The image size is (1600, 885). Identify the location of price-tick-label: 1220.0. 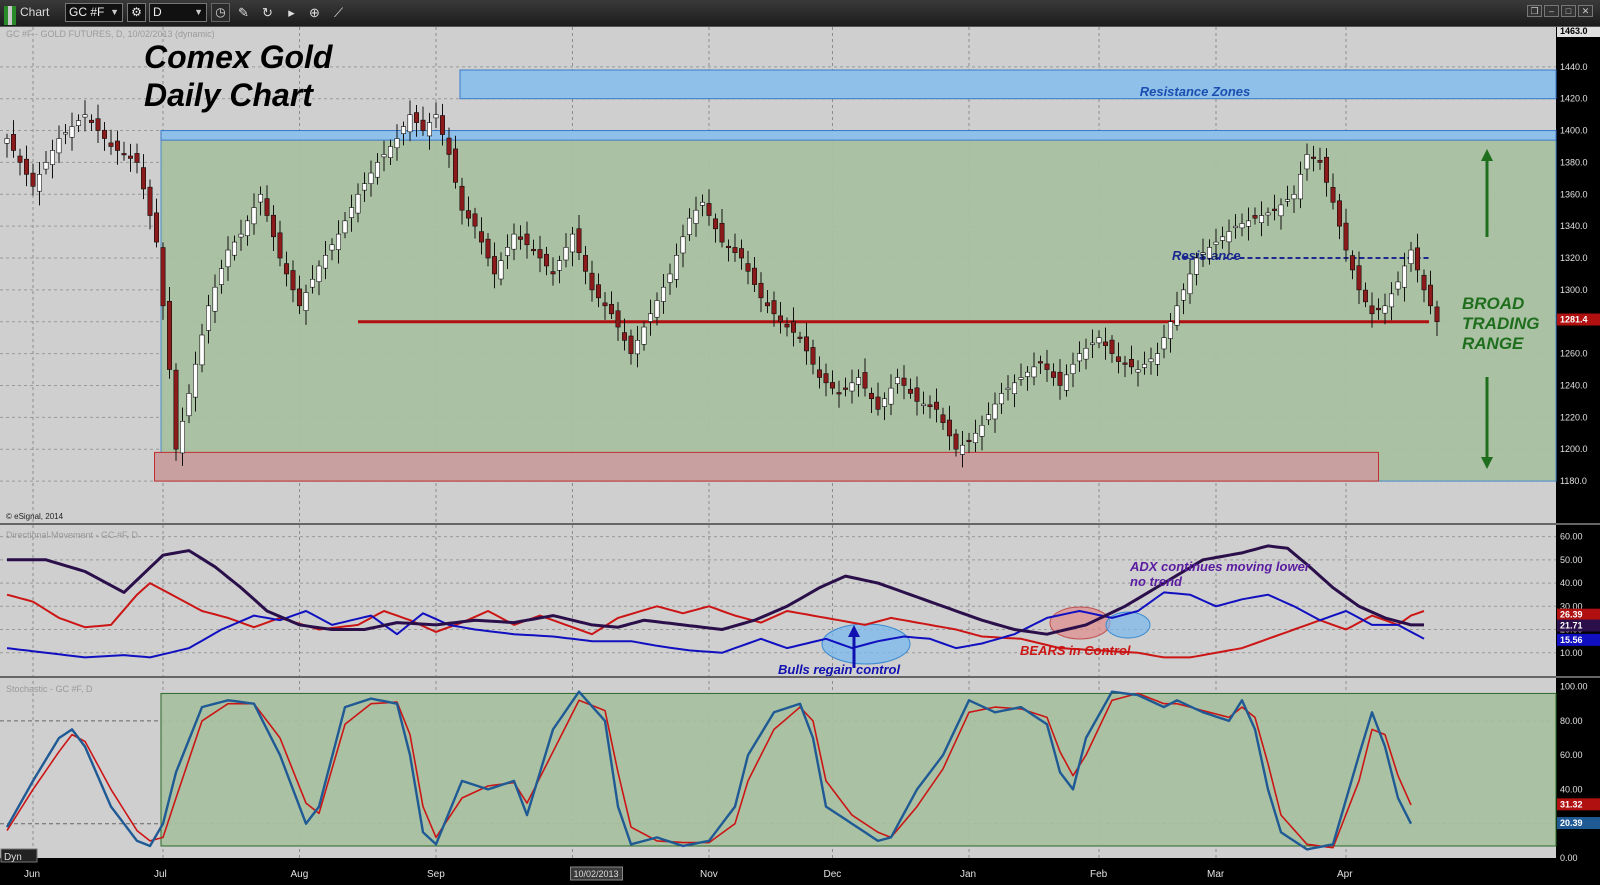
(1574, 417).